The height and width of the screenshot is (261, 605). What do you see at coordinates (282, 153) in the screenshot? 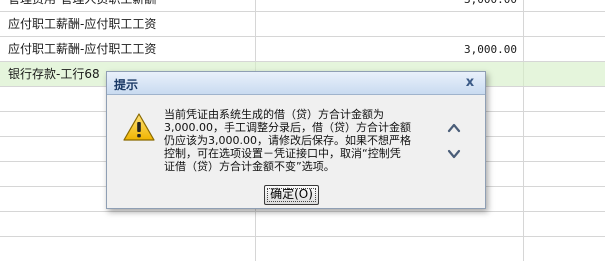
I see `message-line: 控制，可在选项设置－凭证接口中，取消“控制凭` at bounding box center [282, 153].